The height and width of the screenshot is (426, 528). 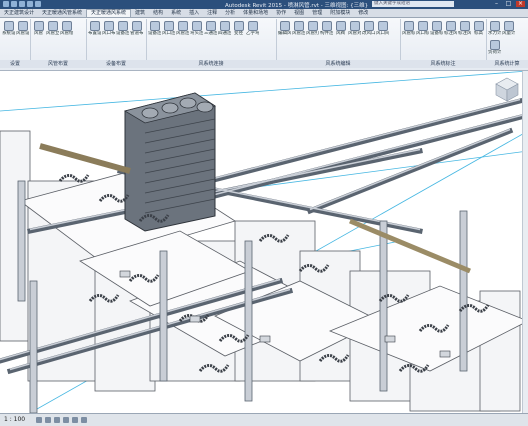 I want to click on redo-icon, so click(x=30, y=4).